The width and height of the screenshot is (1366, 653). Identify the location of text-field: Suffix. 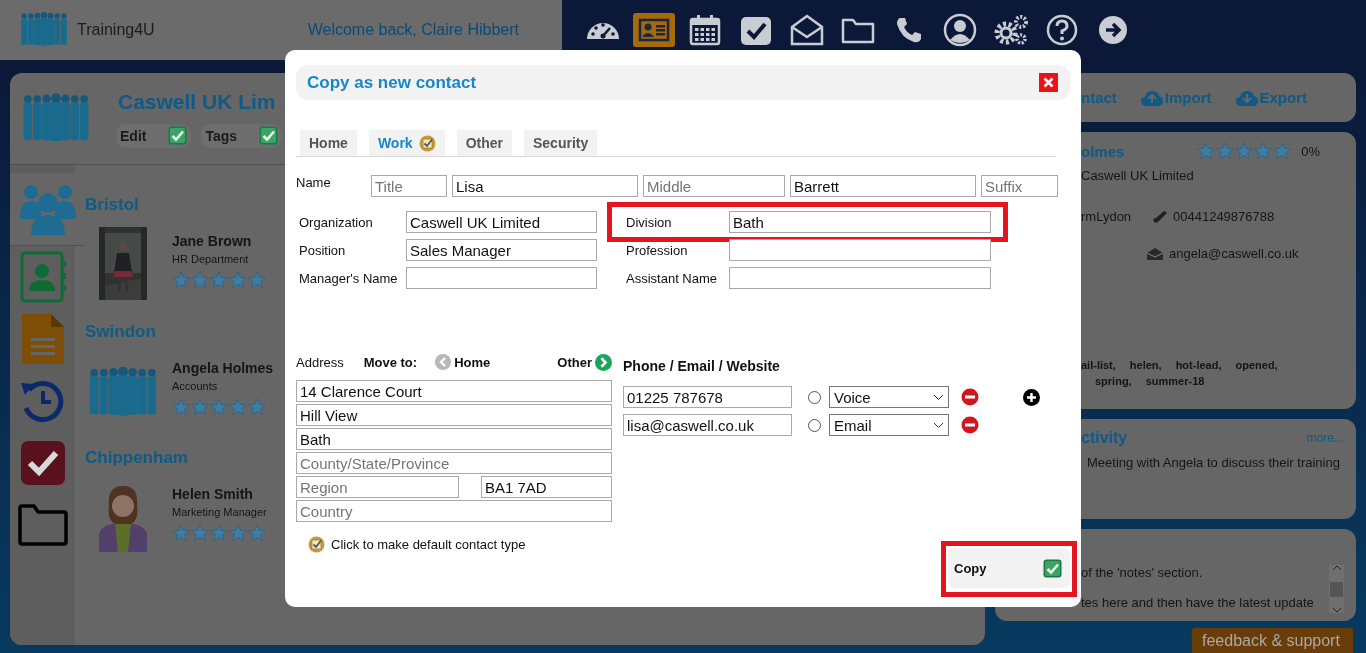
(1019, 186).